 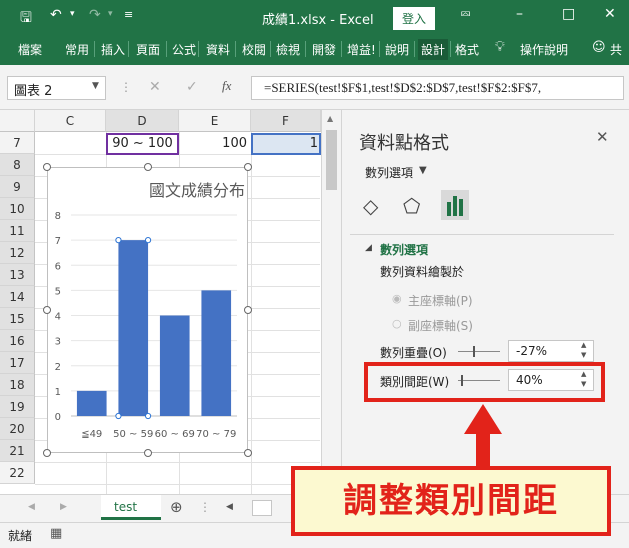 What do you see at coordinates (218, 49) in the screenshot?
I see `tab-data: 資料` at bounding box center [218, 49].